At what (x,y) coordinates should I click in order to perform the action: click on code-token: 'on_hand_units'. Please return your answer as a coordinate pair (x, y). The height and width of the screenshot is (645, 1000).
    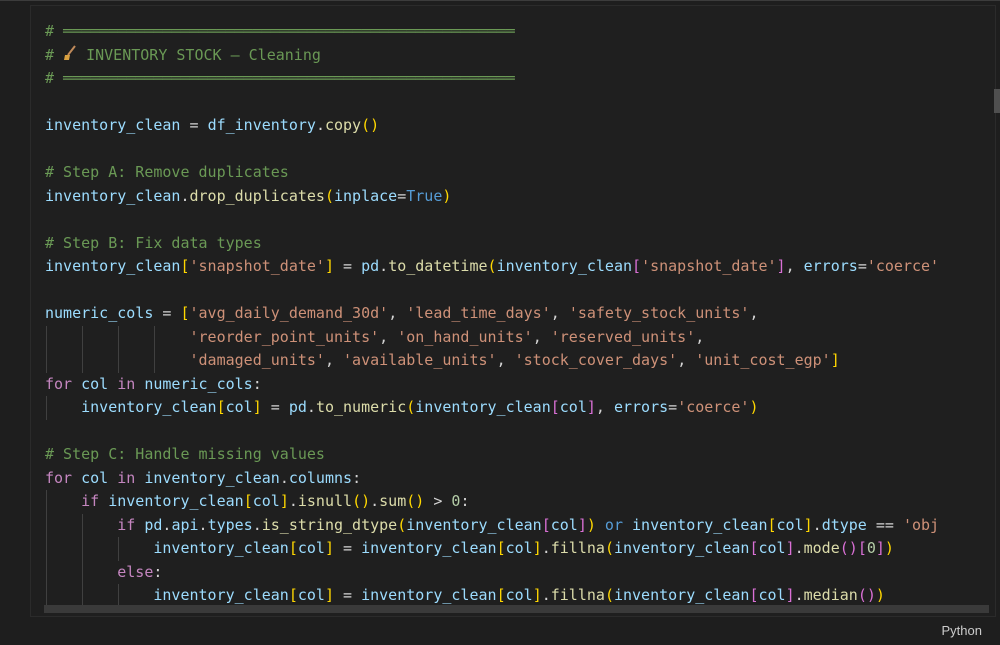
    Looking at the image, I should click on (465, 336).